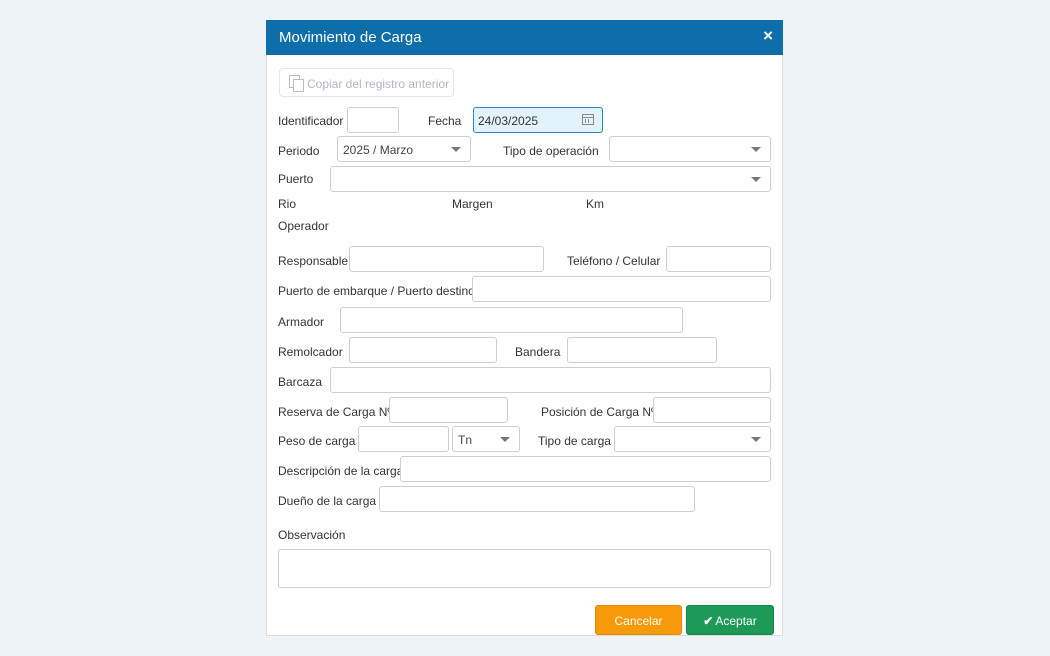  I want to click on descripcion-input, so click(585, 469).